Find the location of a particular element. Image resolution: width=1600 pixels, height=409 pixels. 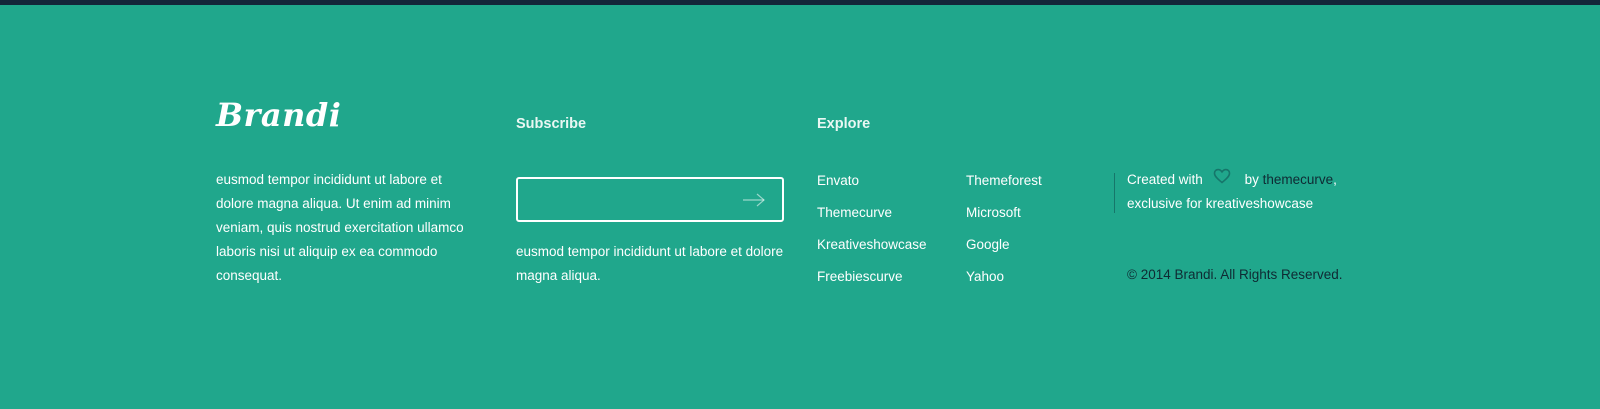

link-themecurve: Themecurve is located at coordinates (854, 212).